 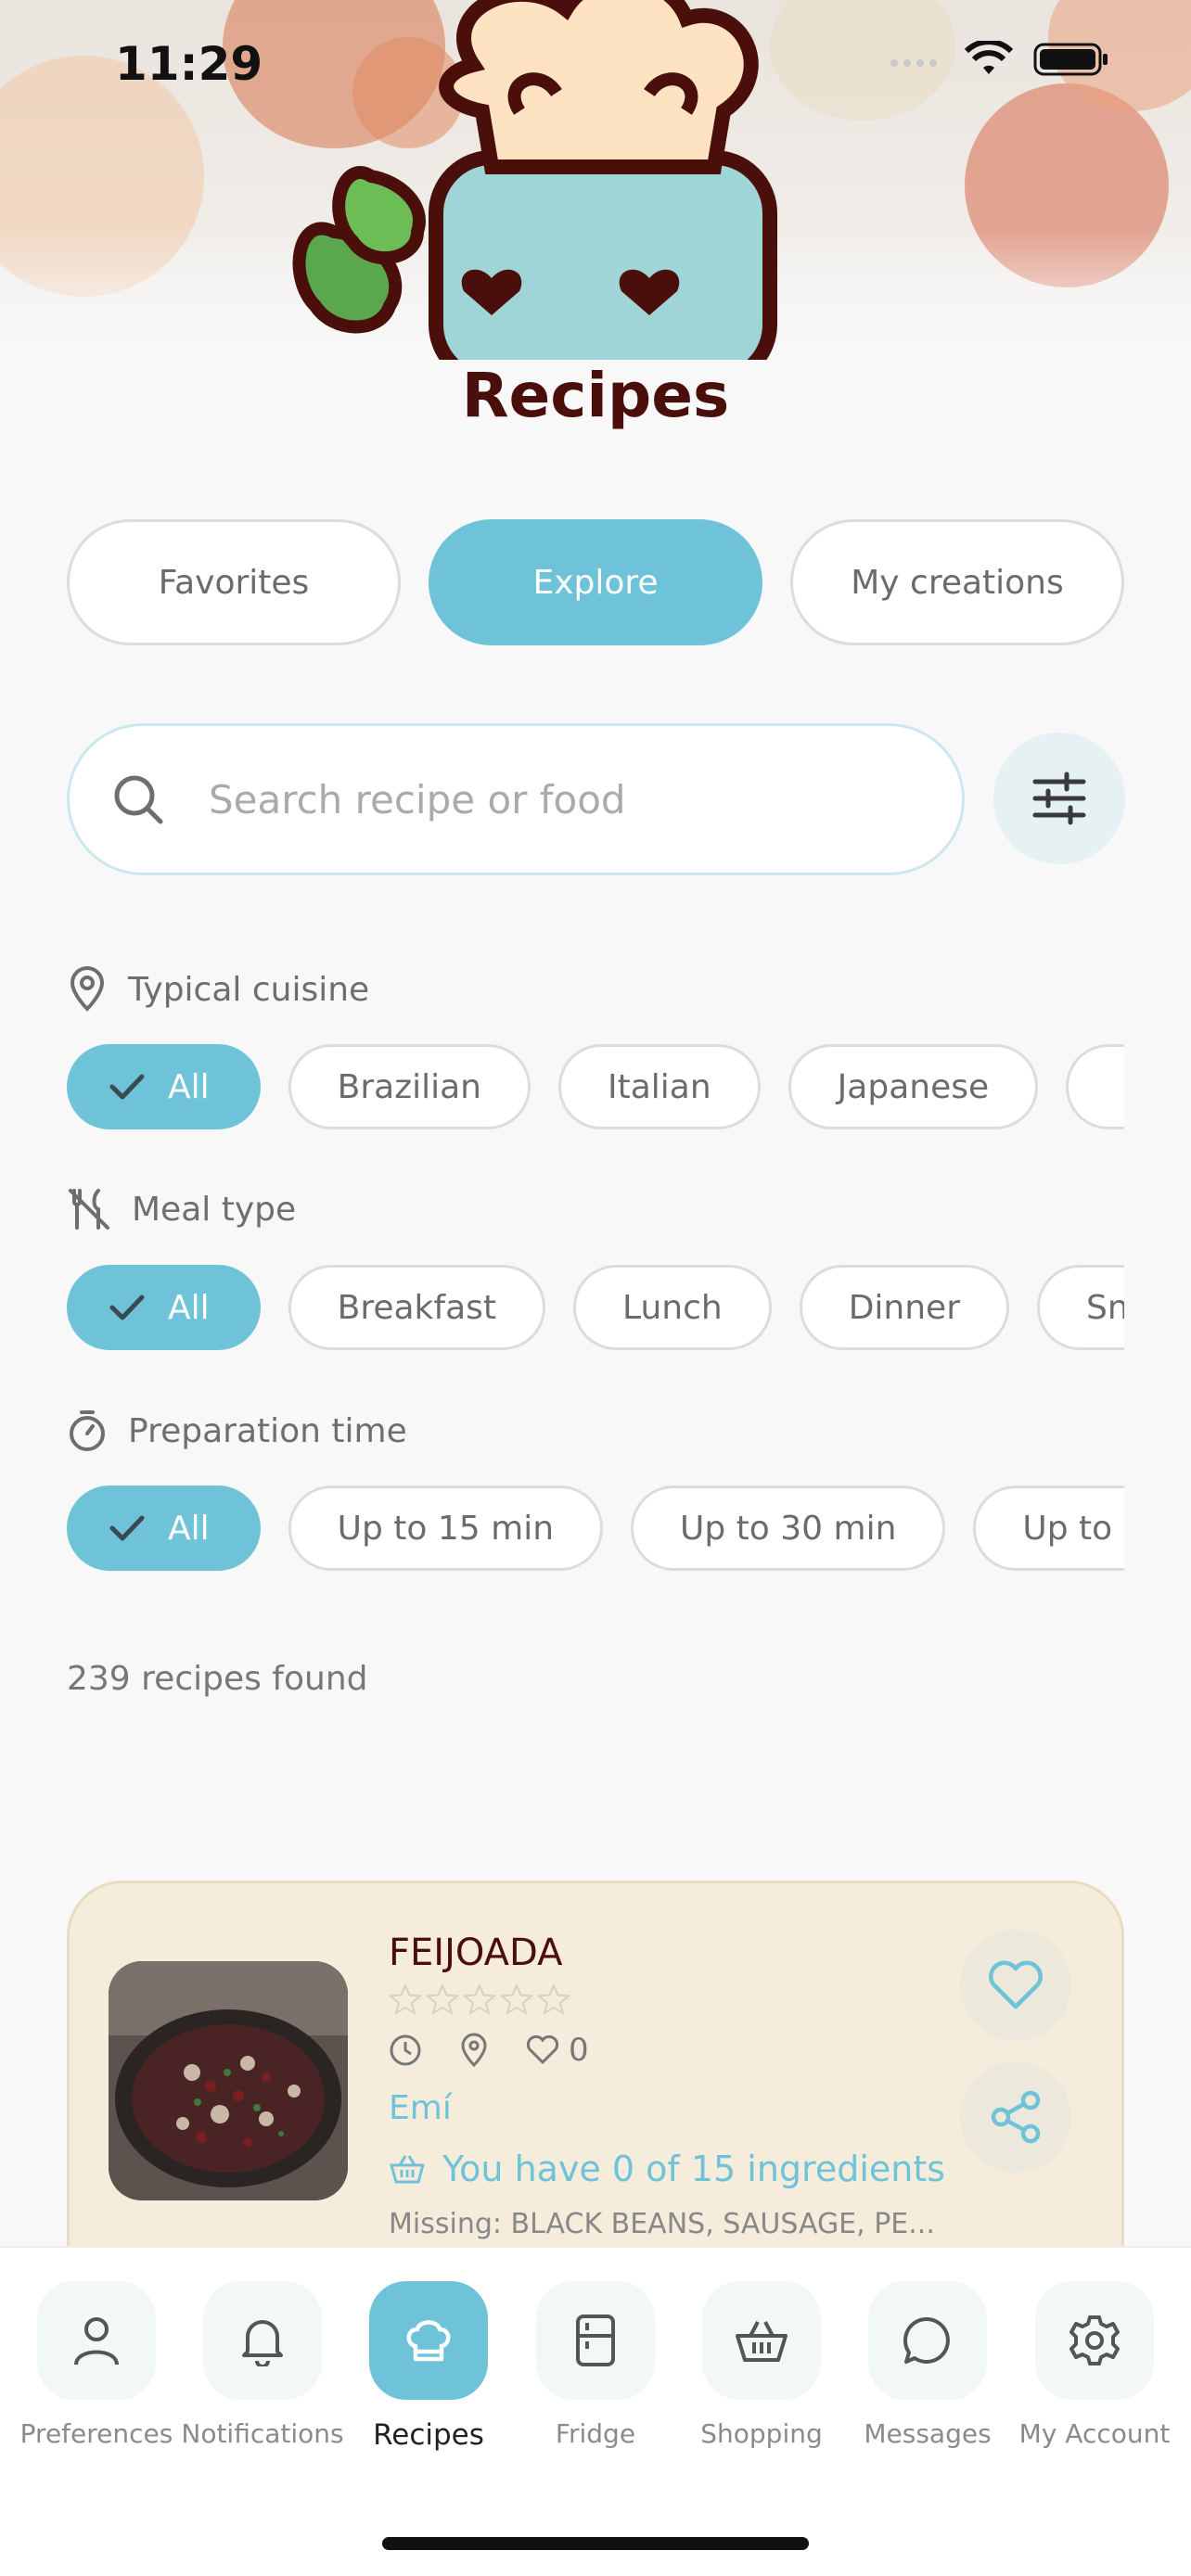 I want to click on tab-recipes: Recipes, so click(x=428, y=2366).